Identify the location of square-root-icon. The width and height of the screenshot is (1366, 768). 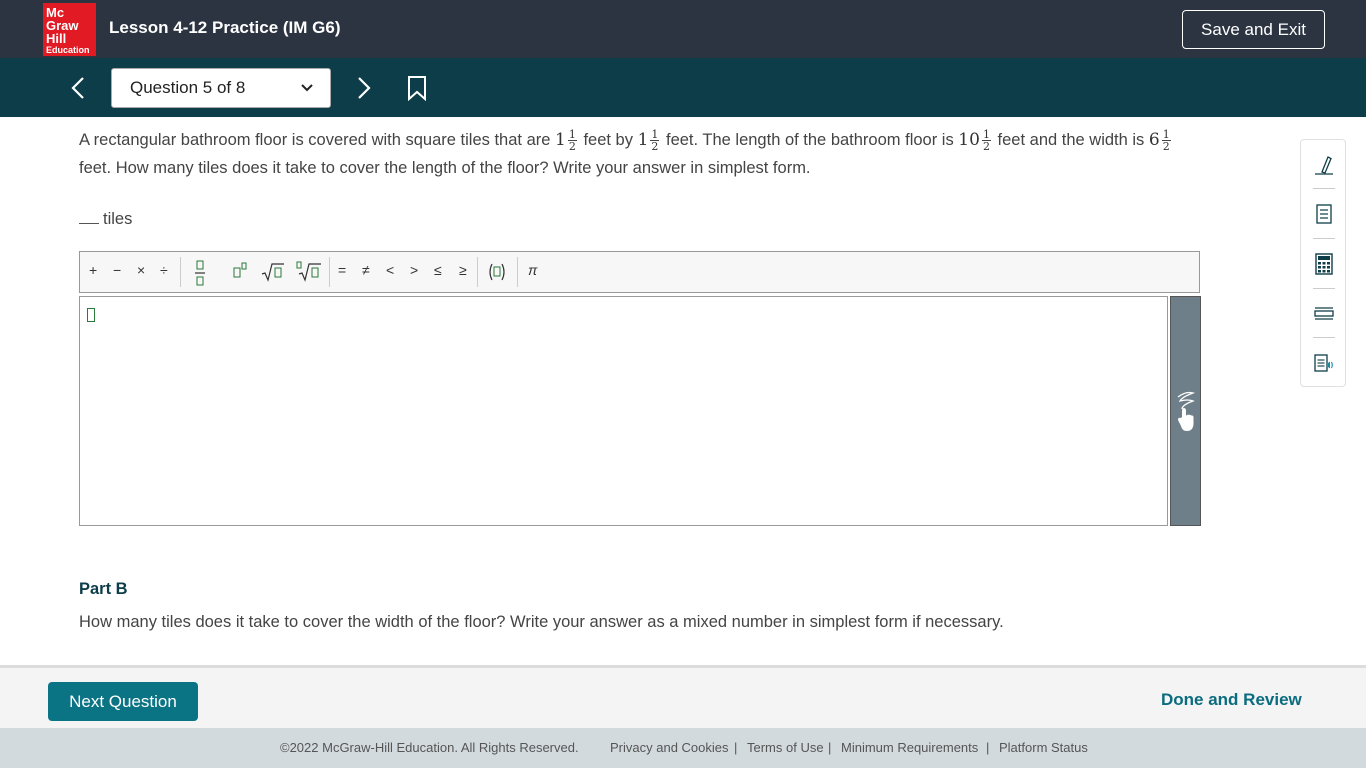
(273, 272).